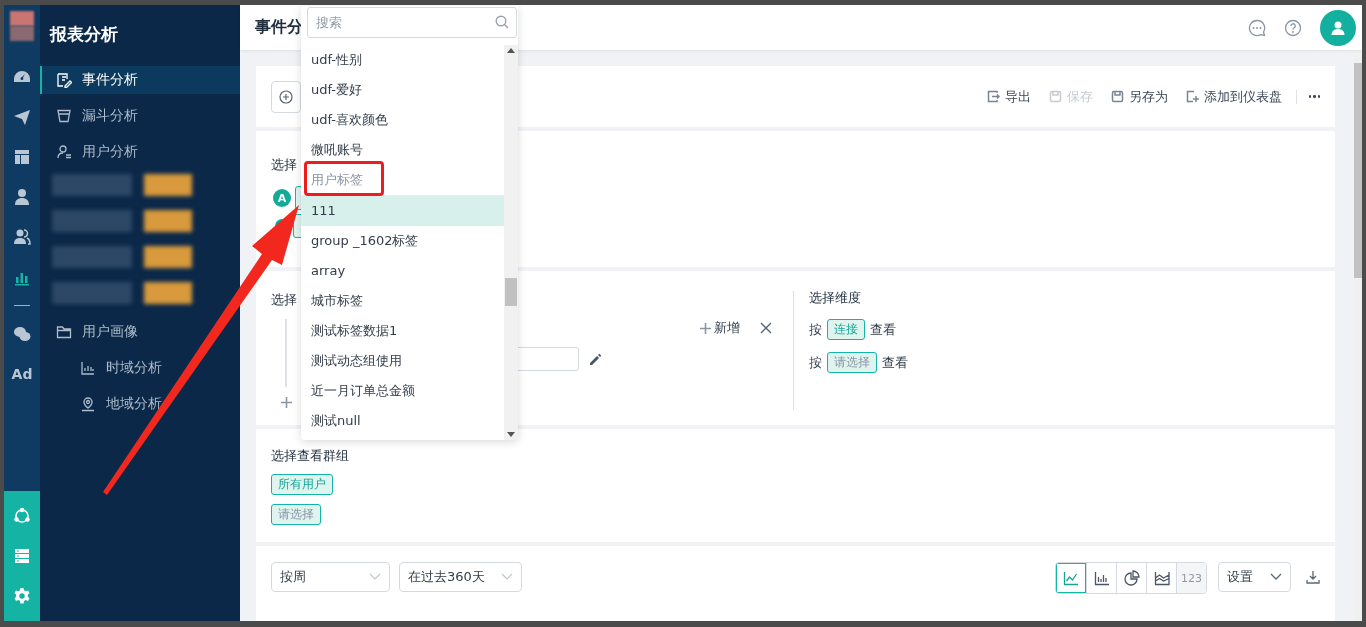 Image resolution: width=1366 pixels, height=627 pixels. I want to click on logo-icon, so click(22, 26).